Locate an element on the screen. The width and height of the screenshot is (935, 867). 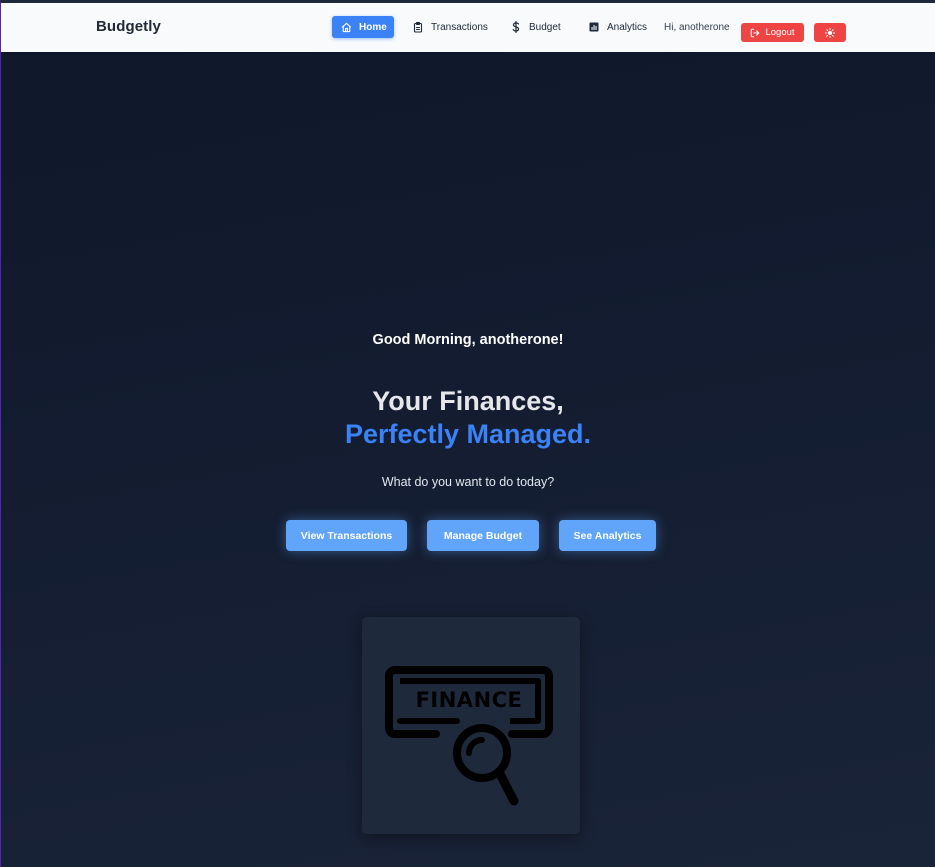
see-analytics-button: See Analytics is located at coordinates (607, 535).